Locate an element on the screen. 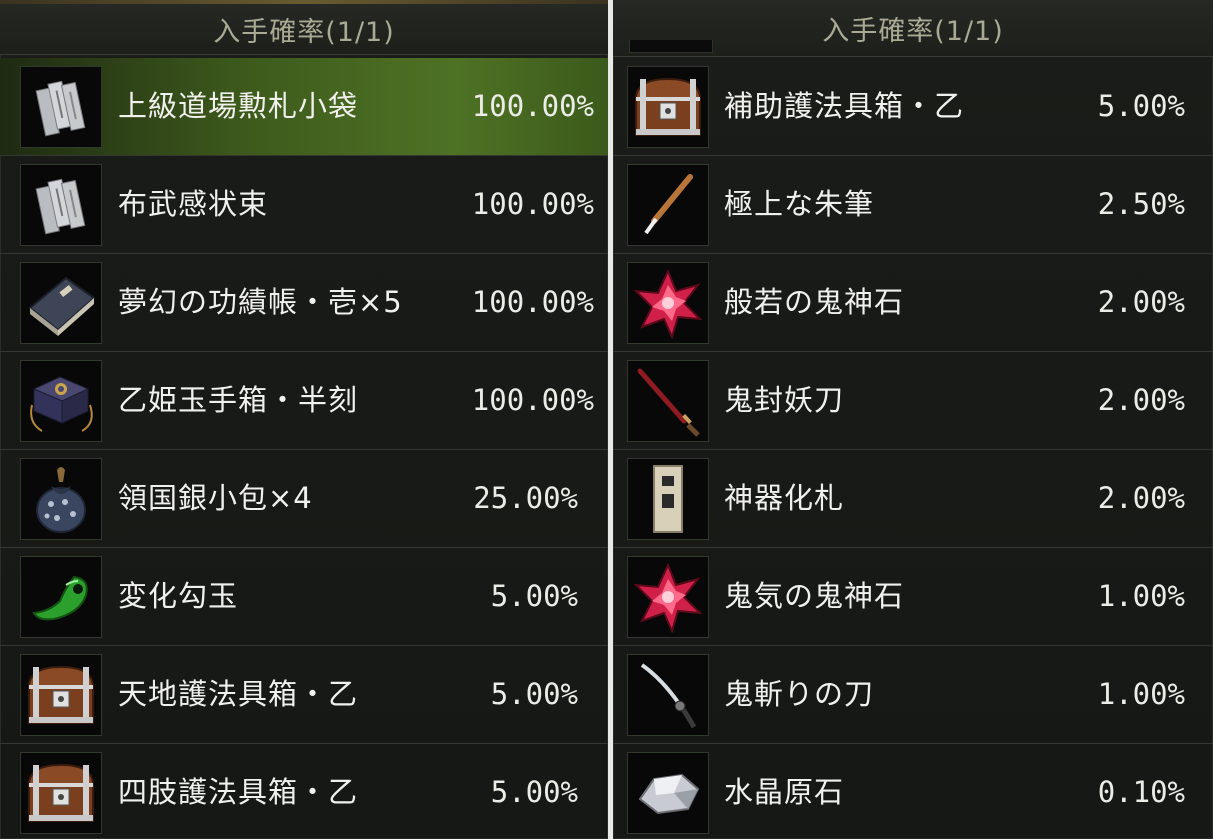 This screenshot has height=839, width=1213. wooden-tag-icon is located at coordinates (668, 499).